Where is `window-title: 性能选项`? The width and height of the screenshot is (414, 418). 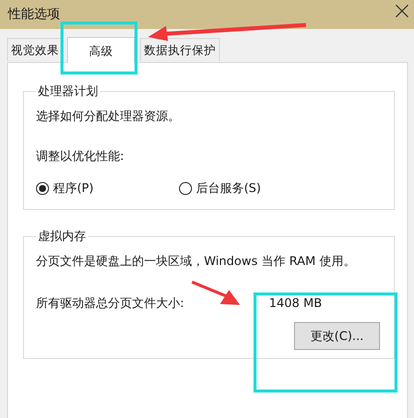 window-title: 性能选项 is located at coordinates (34, 15).